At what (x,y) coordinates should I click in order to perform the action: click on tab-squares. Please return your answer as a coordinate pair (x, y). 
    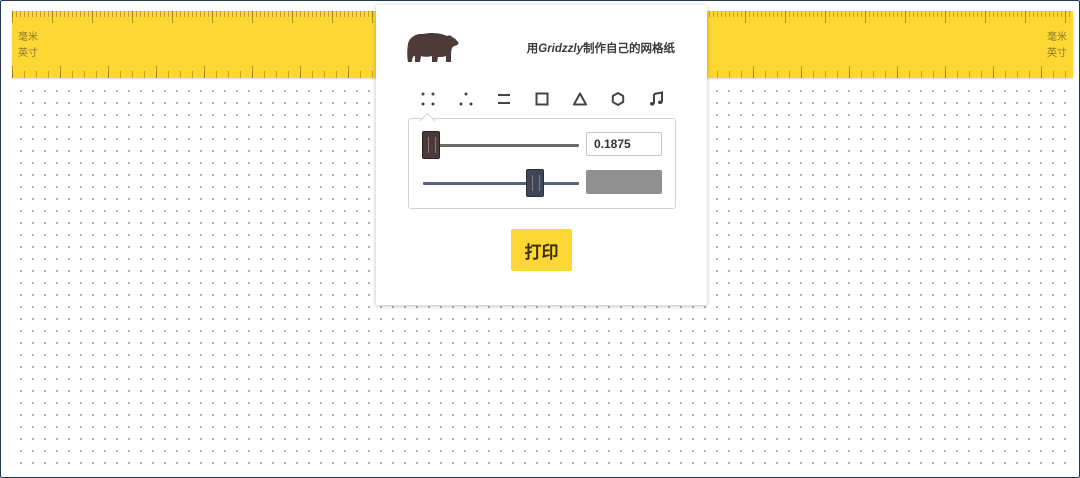
    Looking at the image, I should click on (542, 99).